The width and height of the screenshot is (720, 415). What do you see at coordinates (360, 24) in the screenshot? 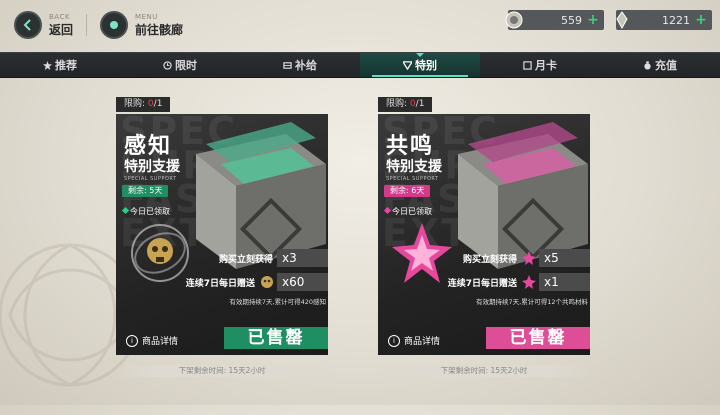
I see `top-bar: BACK 返回 MENU 前往骸廊 559 + 1221 +` at bounding box center [360, 24].